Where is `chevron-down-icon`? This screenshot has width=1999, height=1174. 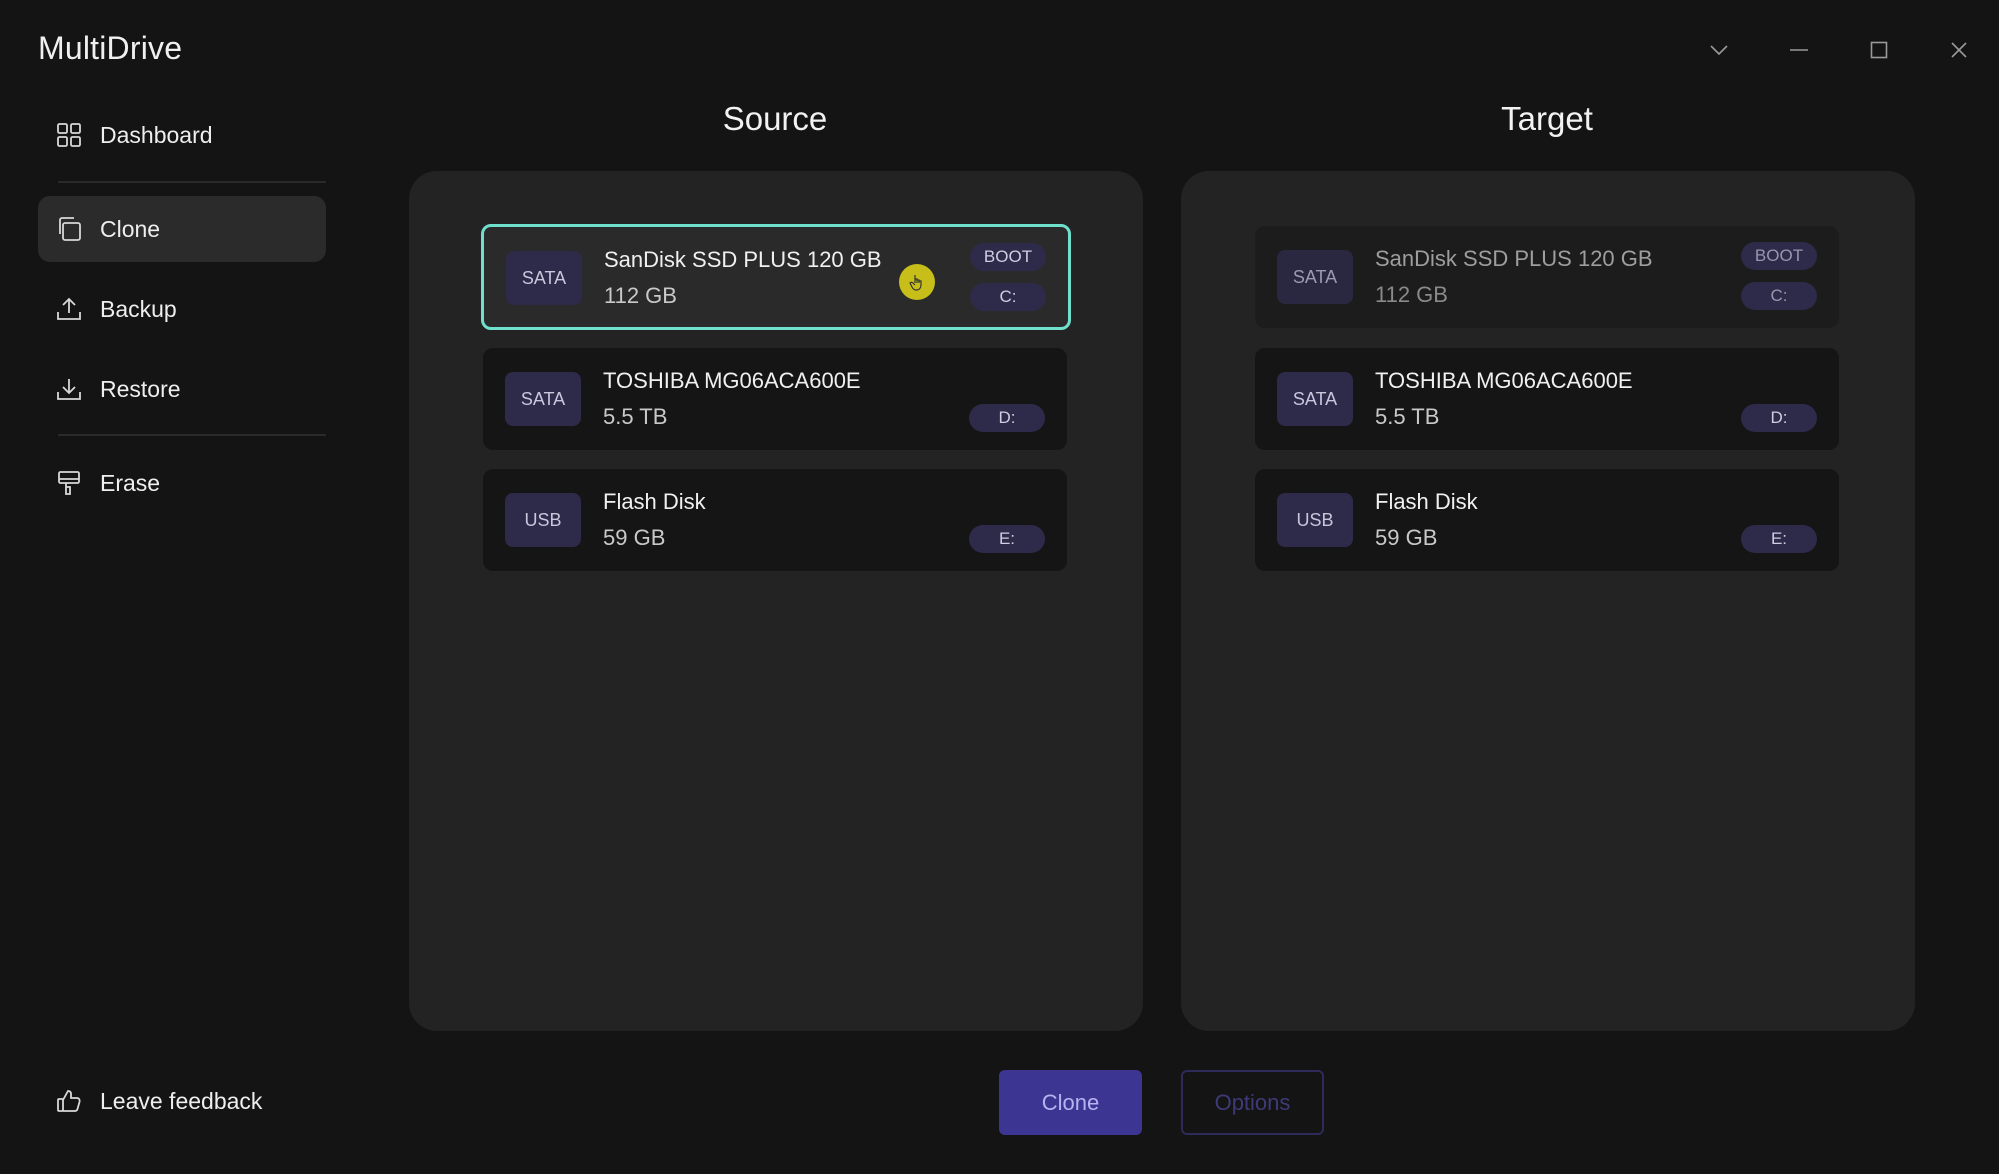 chevron-down-icon is located at coordinates (1719, 50).